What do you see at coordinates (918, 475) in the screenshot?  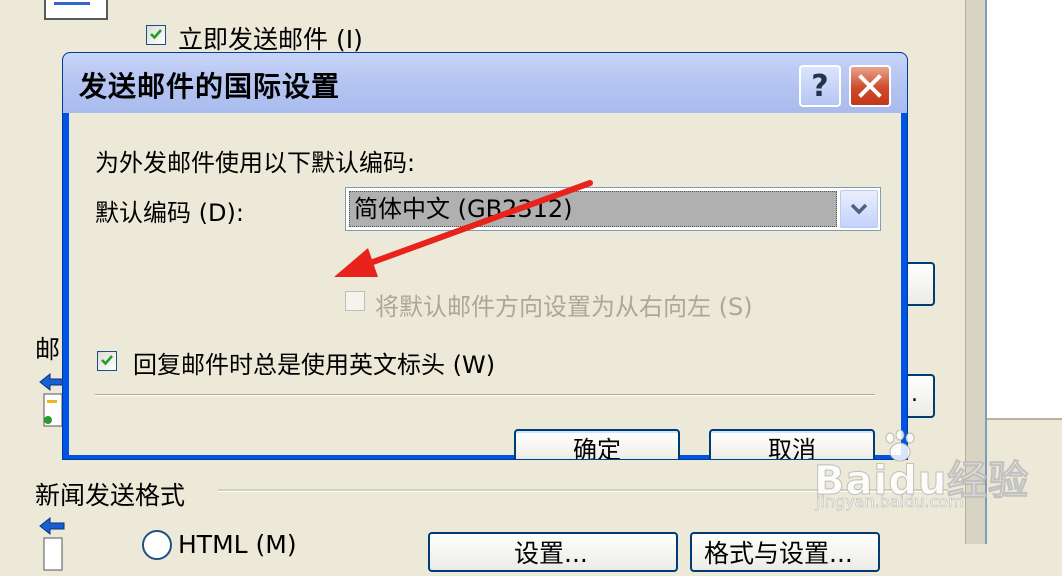 I see `baidu-watermark: Baidu经验 jingyan.baidu.com` at bounding box center [918, 475].